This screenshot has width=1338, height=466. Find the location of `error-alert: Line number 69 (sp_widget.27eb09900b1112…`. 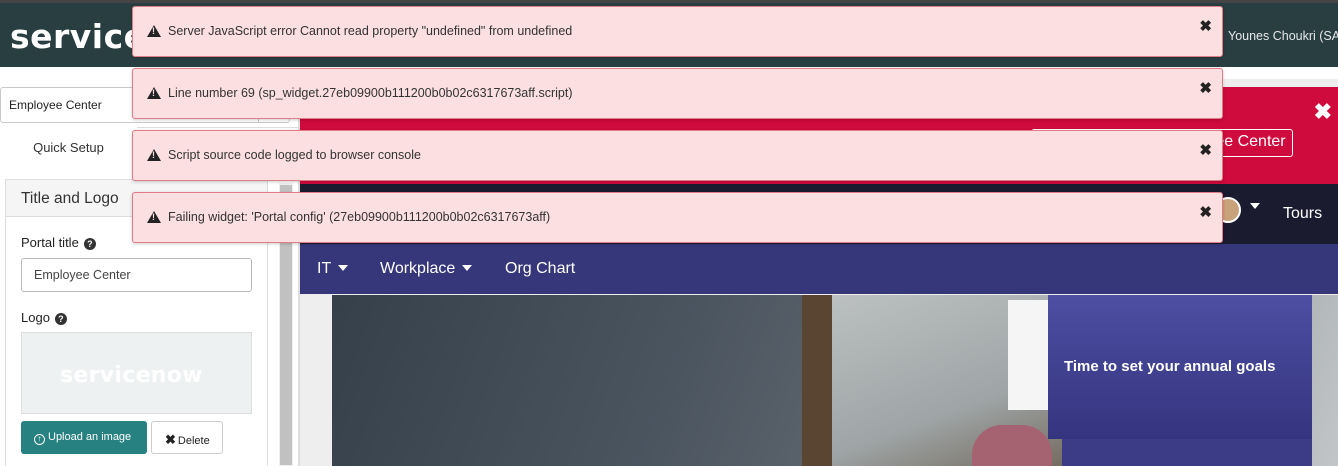

error-alert: Line number 69 (sp_widget.27eb09900b1112… is located at coordinates (677, 93).